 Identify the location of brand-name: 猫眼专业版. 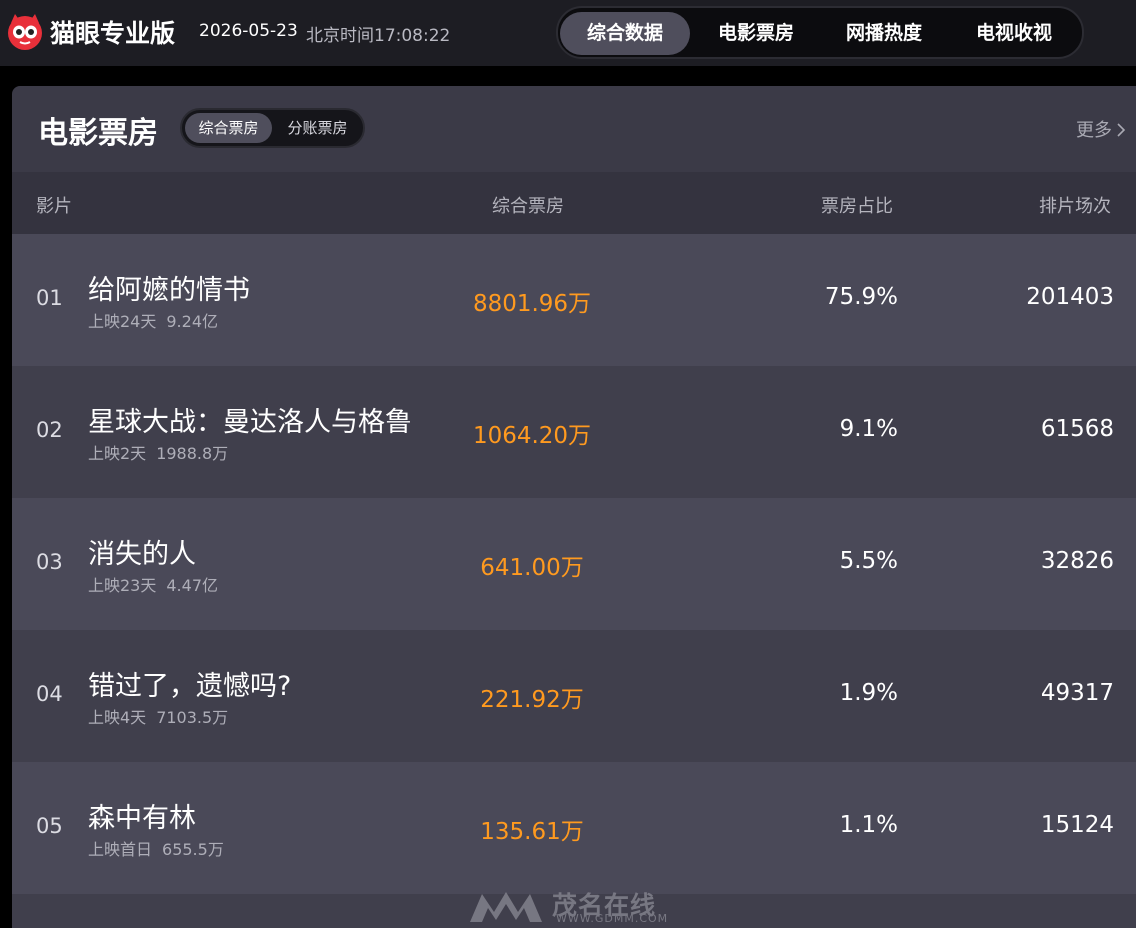
(112, 32).